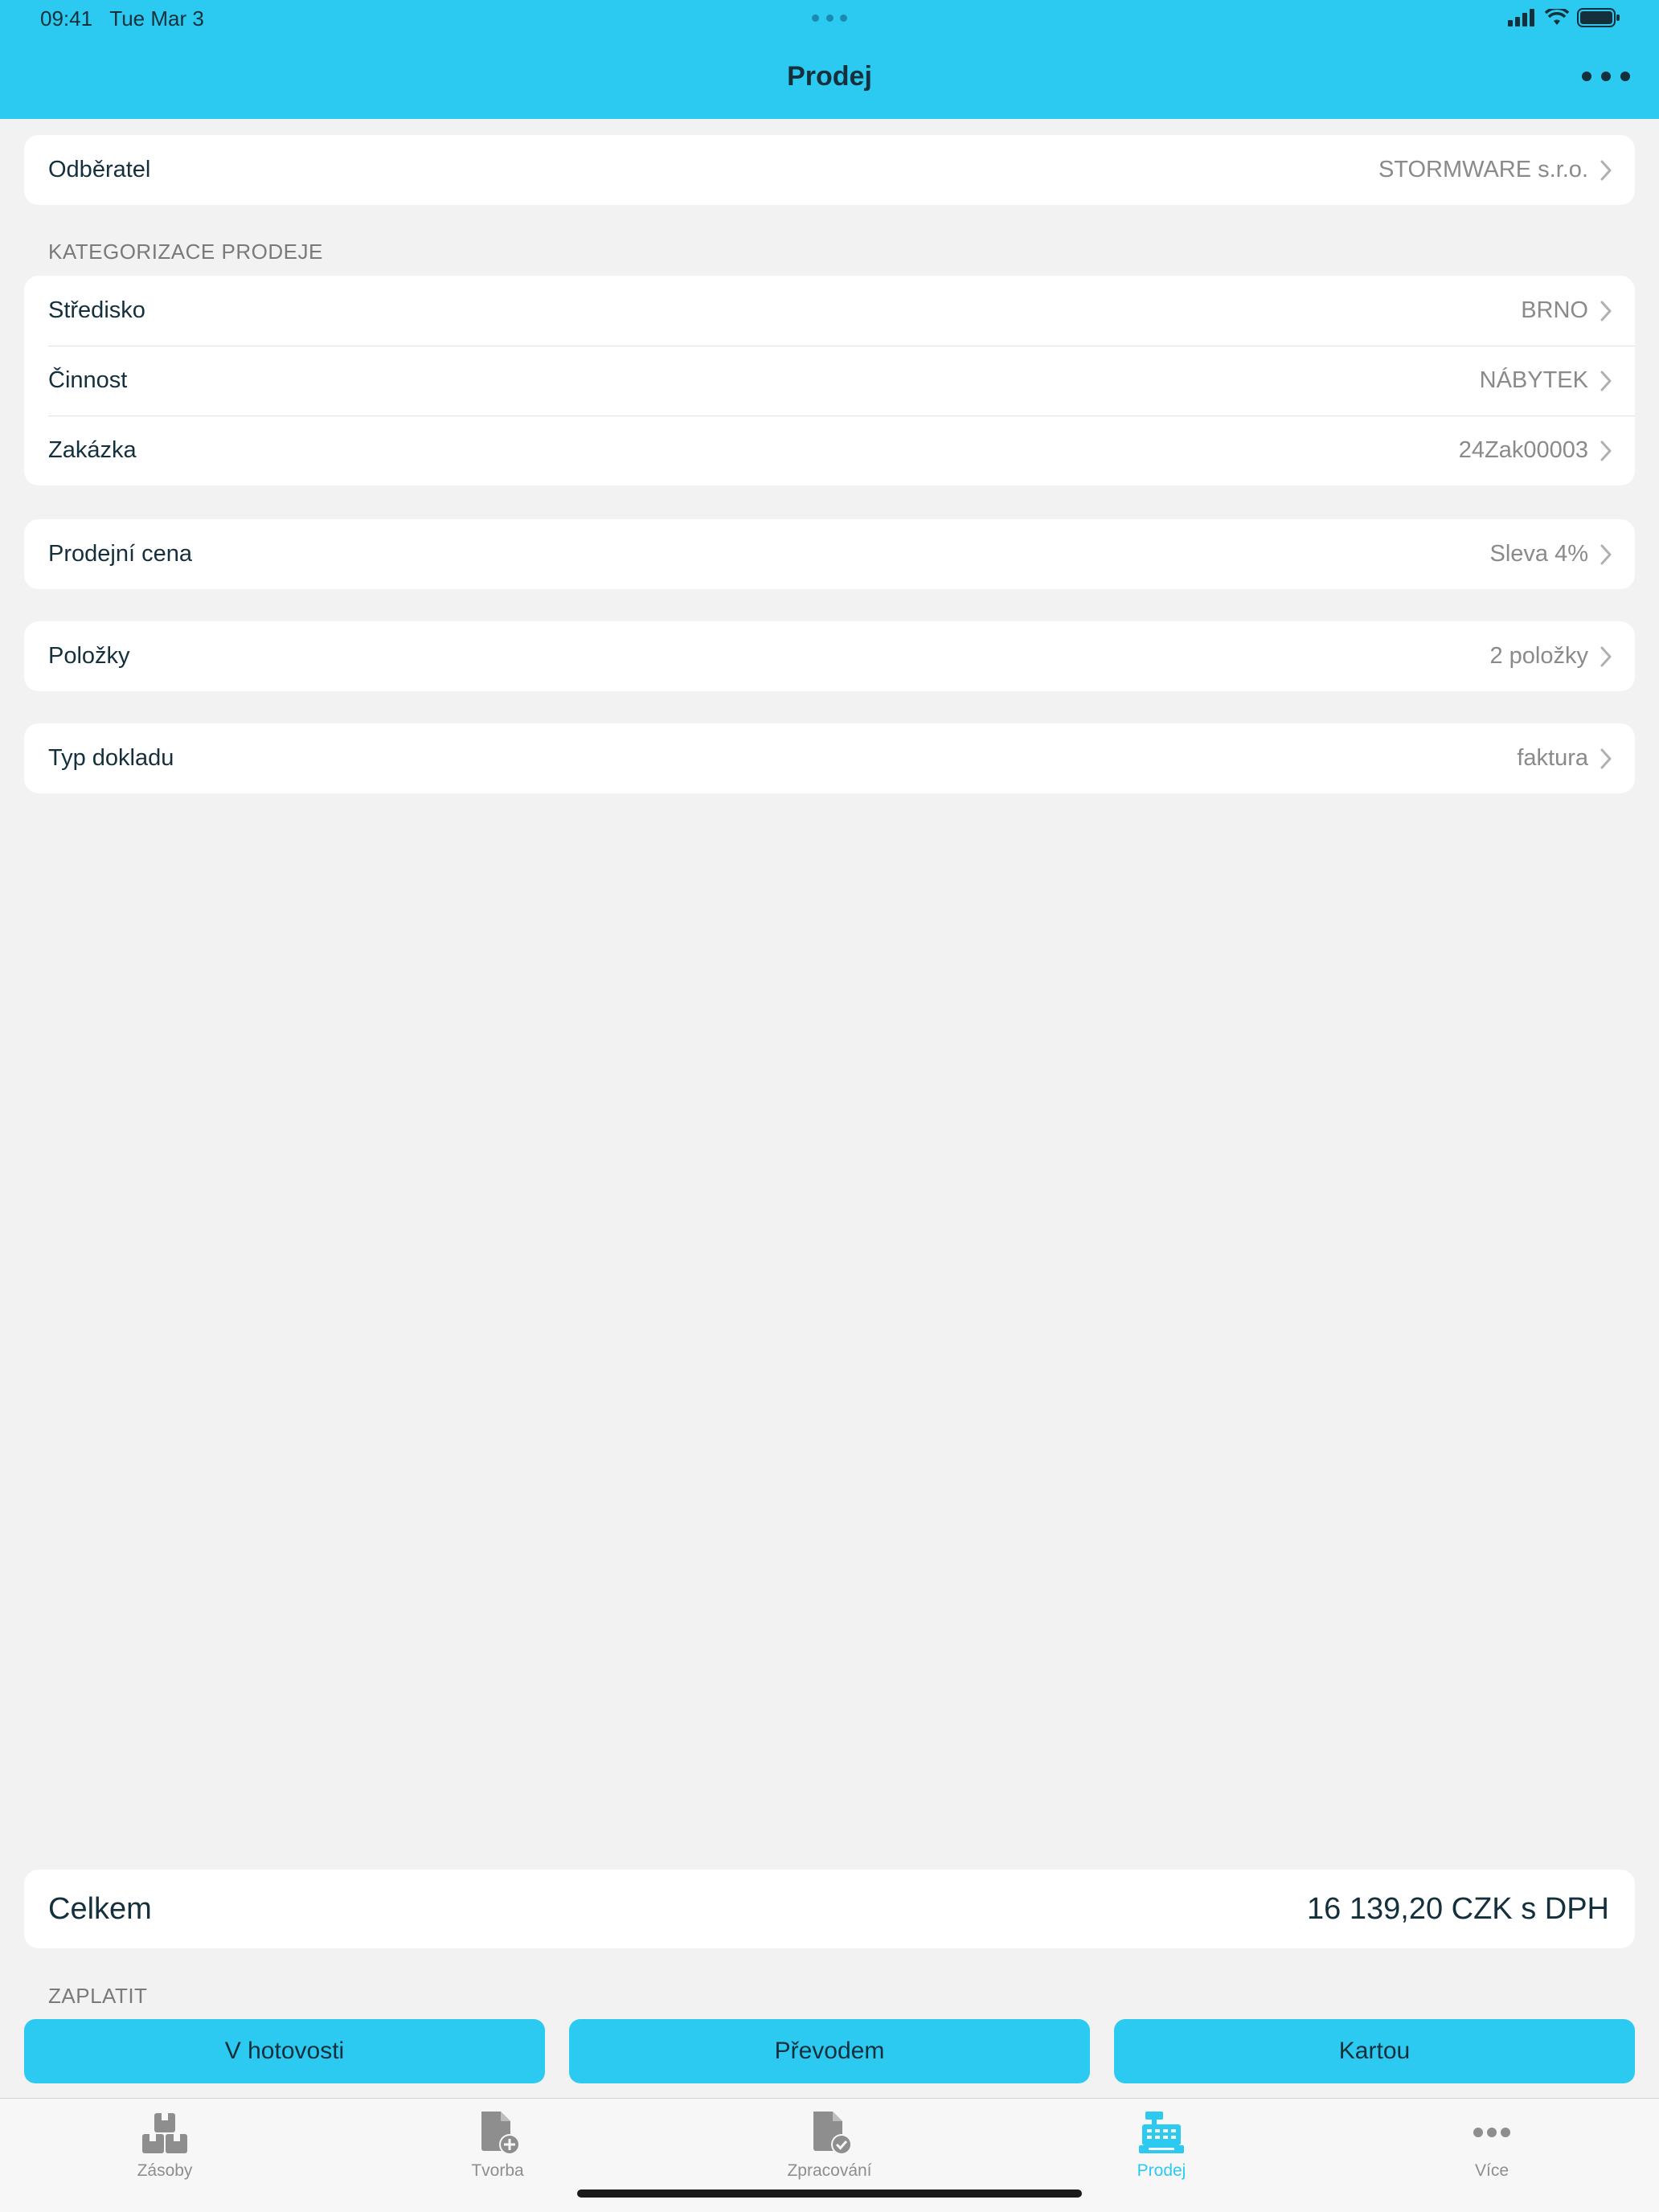 Image resolution: width=1659 pixels, height=2212 pixels. What do you see at coordinates (1523, 450) in the screenshot?
I see `order-value: 24Zak00003` at bounding box center [1523, 450].